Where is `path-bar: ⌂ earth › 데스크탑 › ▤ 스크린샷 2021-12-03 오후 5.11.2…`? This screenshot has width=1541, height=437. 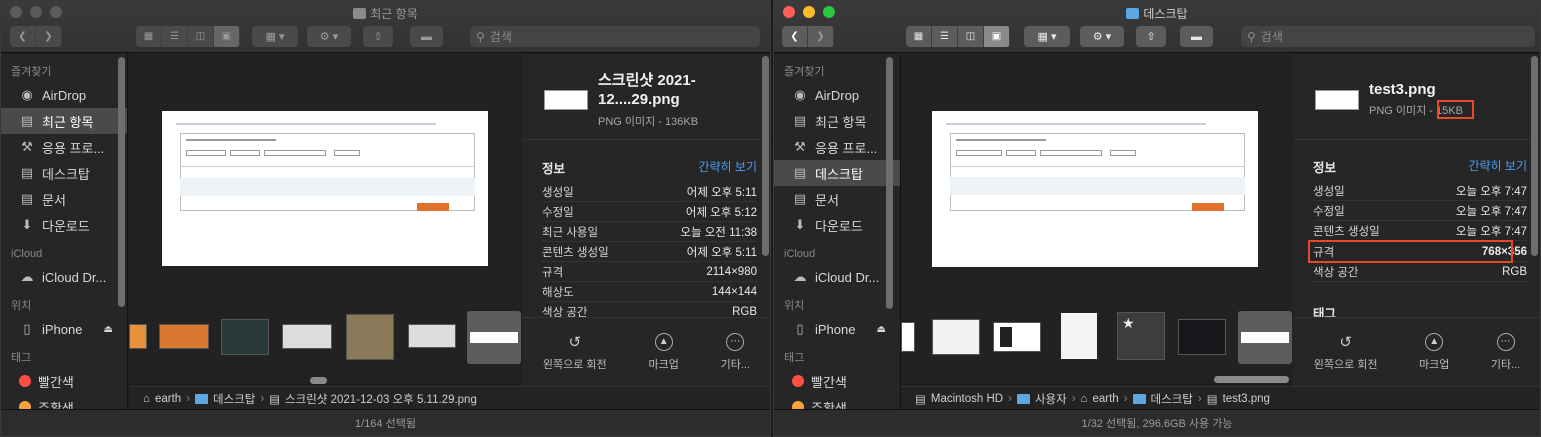 path-bar: ⌂ earth › 데스크탑 › ▤ 스크린샷 2021-12-03 오후 5.11.2… is located at coordinates (449, 398).